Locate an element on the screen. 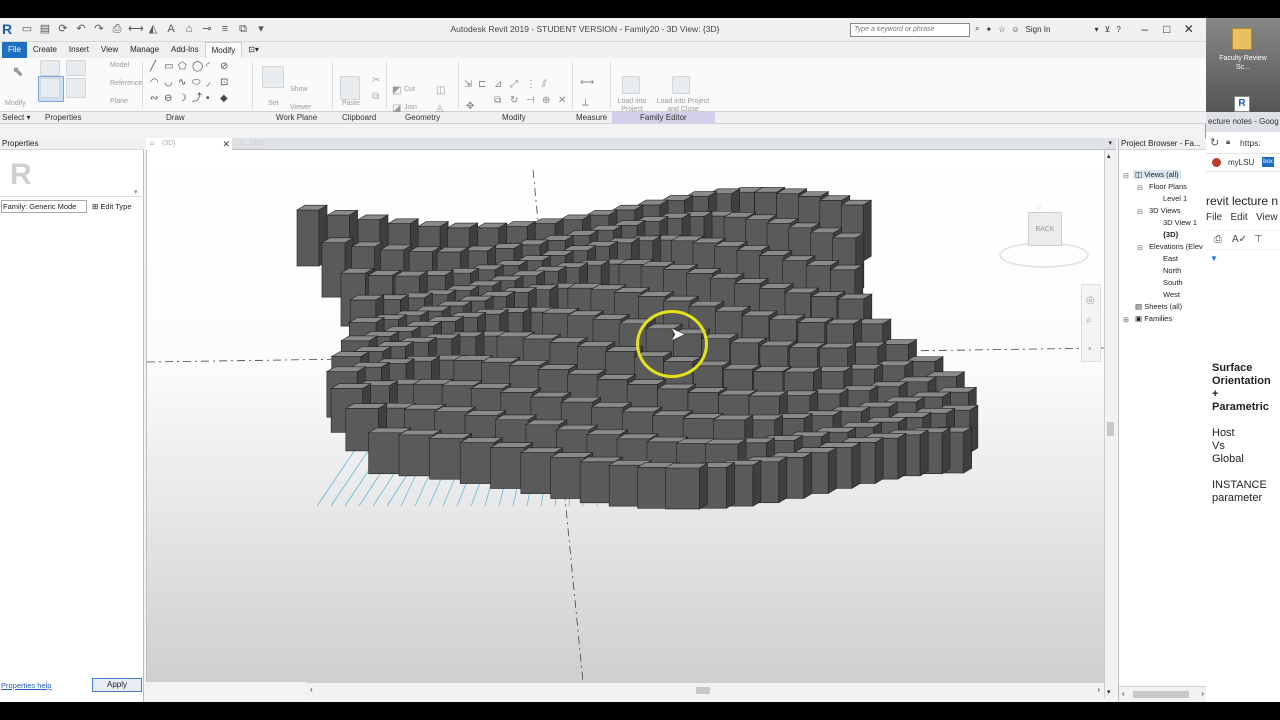 The height and width of the screenshot is (720, 1280). binoculars-icon: ⌕ is located at coordinates (977, 29).